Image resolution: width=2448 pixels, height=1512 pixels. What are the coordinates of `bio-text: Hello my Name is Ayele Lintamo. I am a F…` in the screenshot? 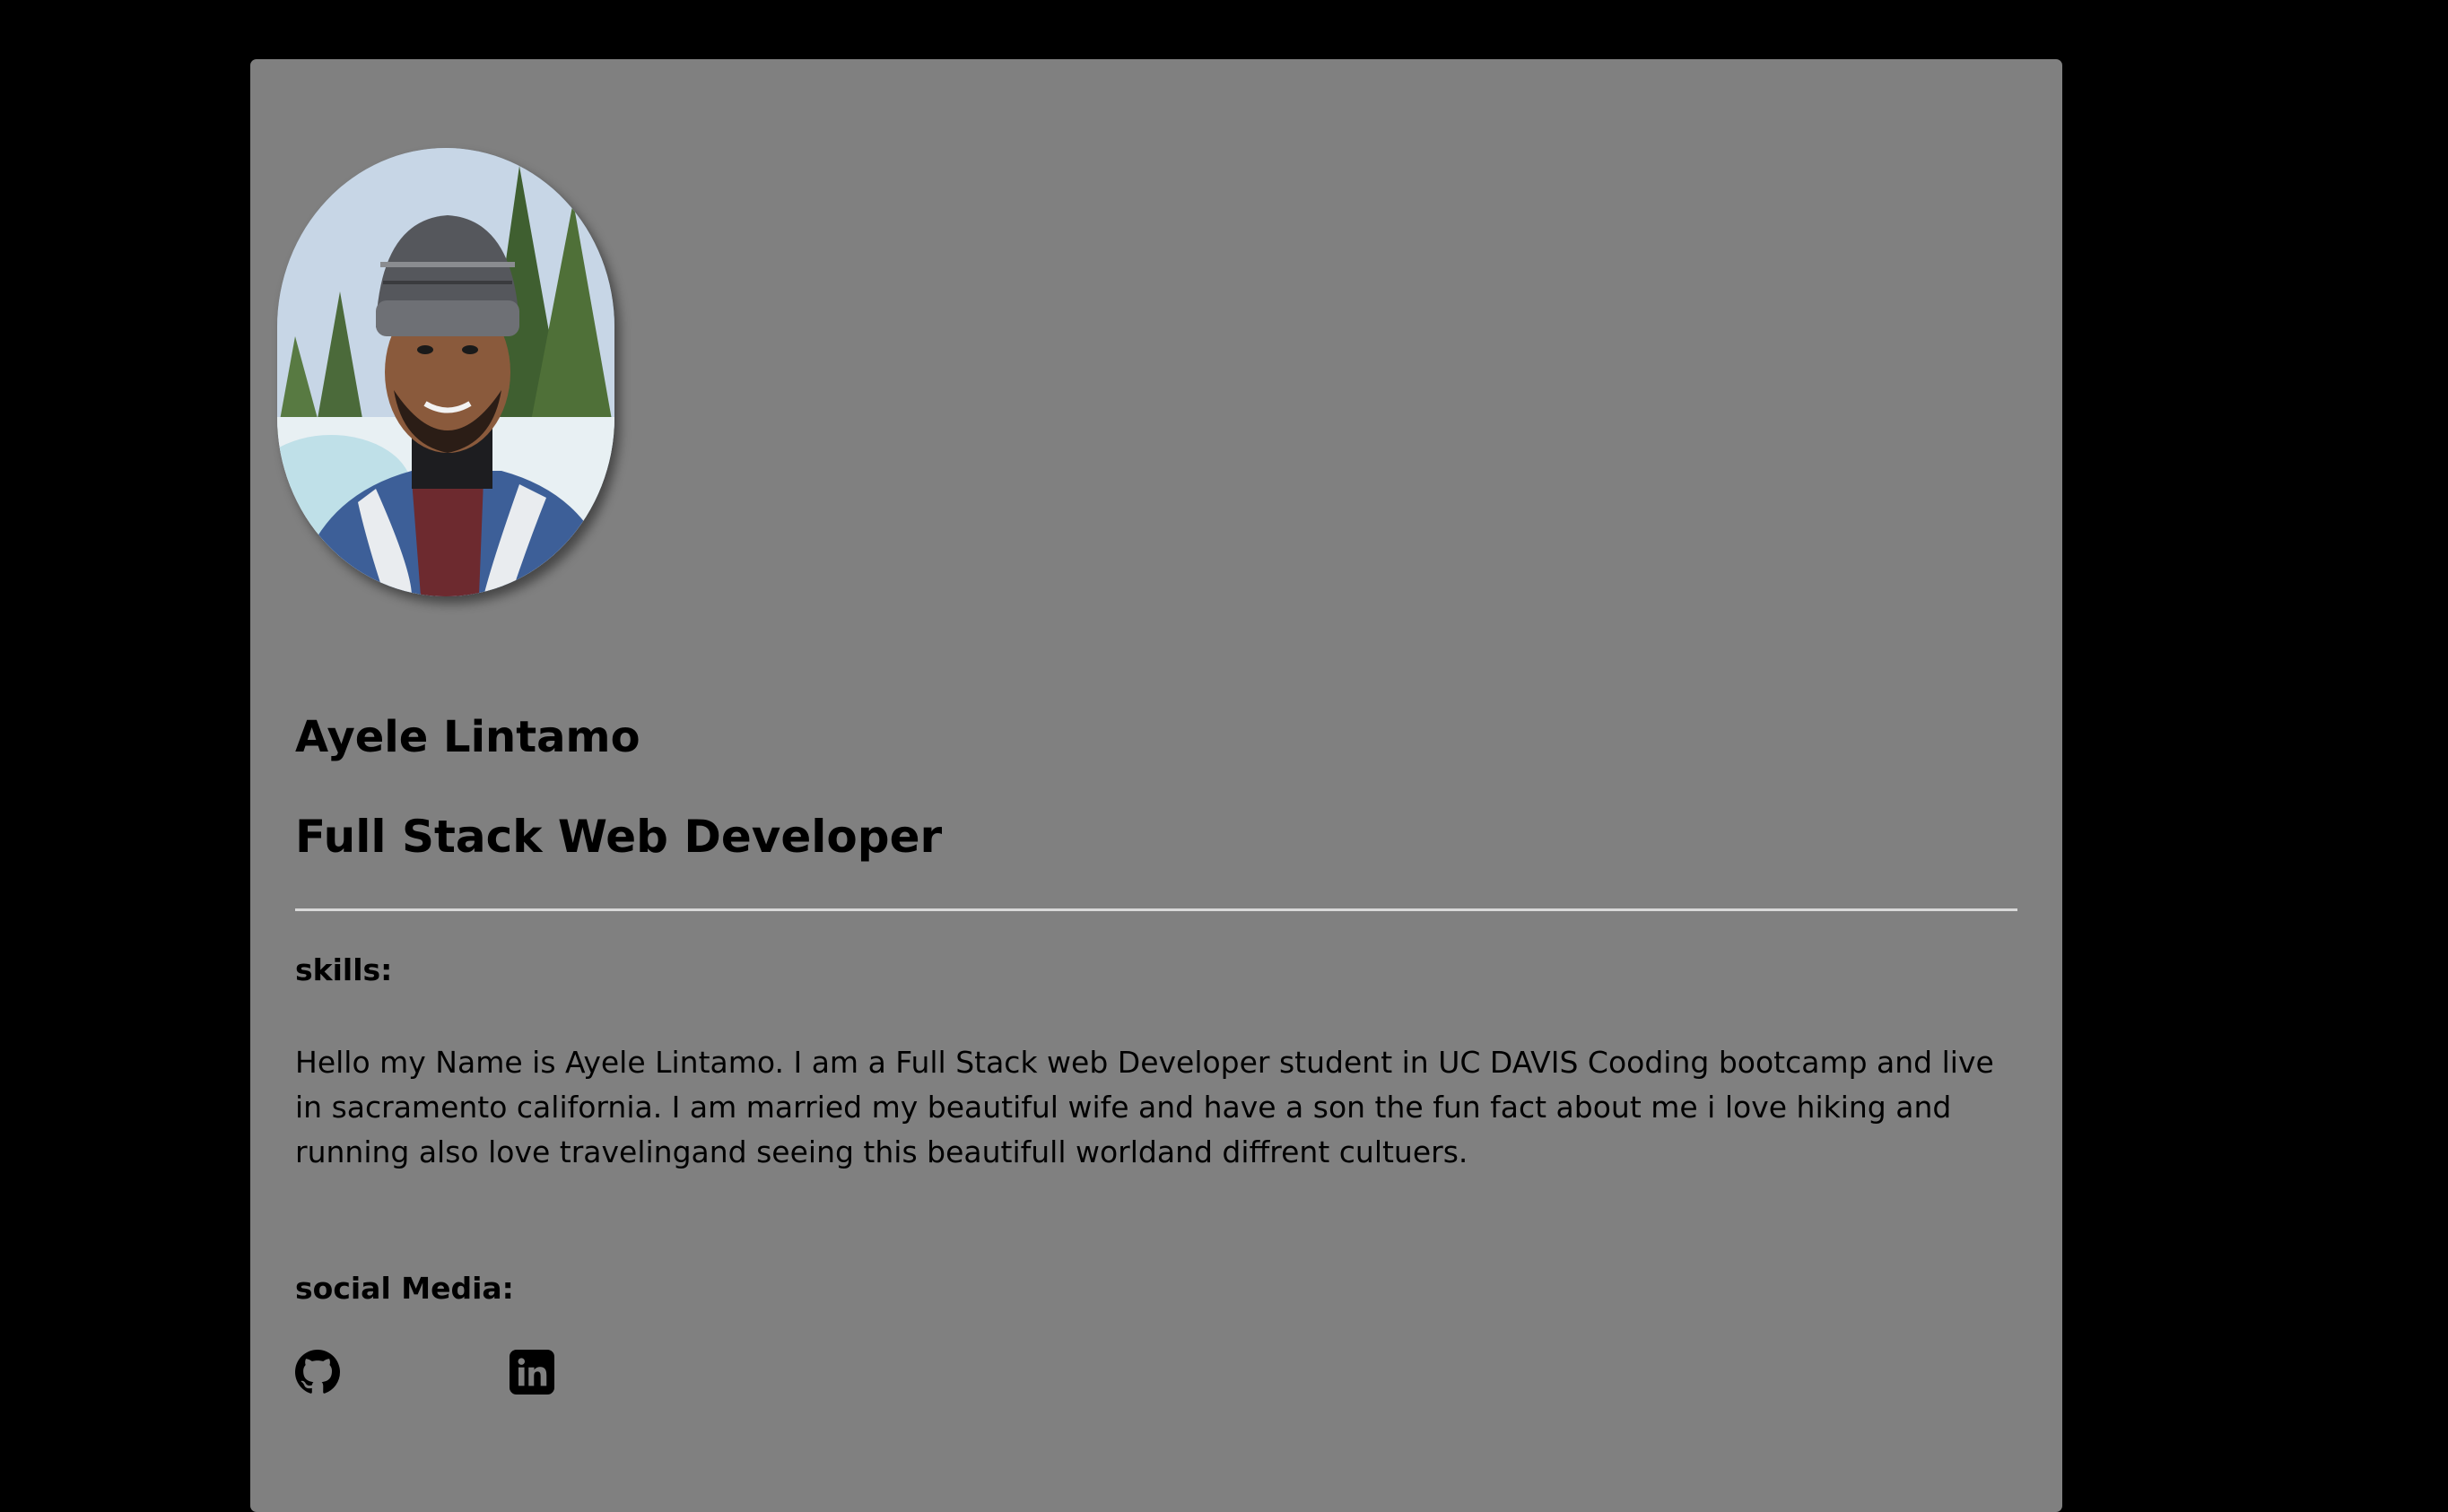 It's located at (1144, 1107).